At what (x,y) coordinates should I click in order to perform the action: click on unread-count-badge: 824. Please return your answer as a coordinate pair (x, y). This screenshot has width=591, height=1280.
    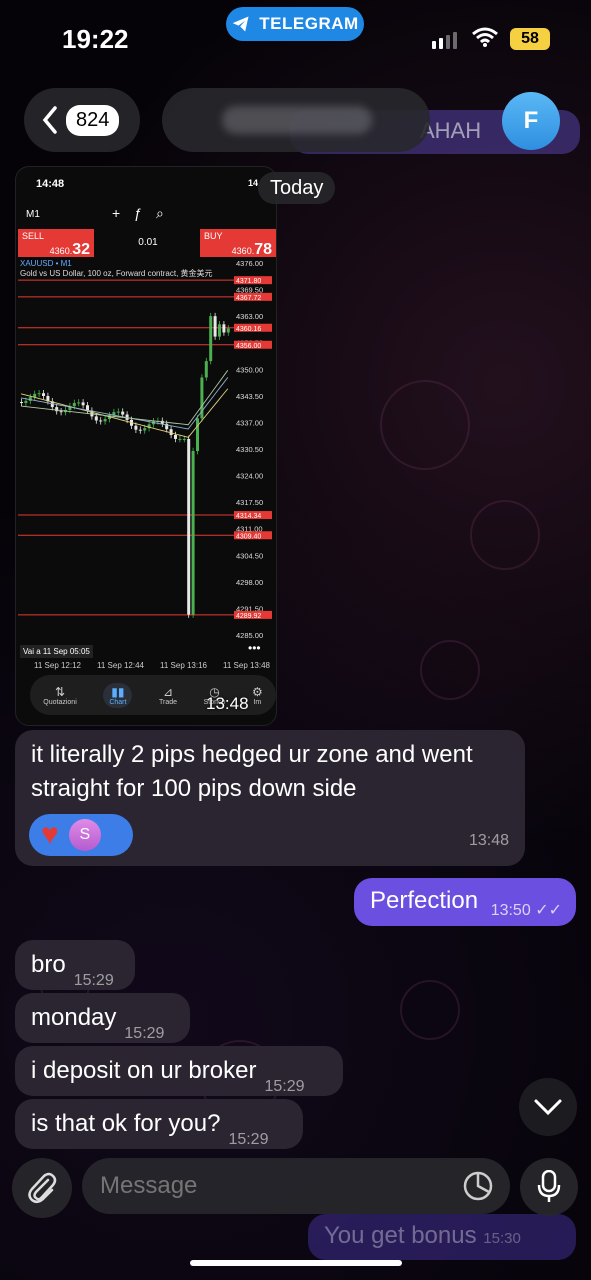
    Looking at the image, I should click on (93, 120).